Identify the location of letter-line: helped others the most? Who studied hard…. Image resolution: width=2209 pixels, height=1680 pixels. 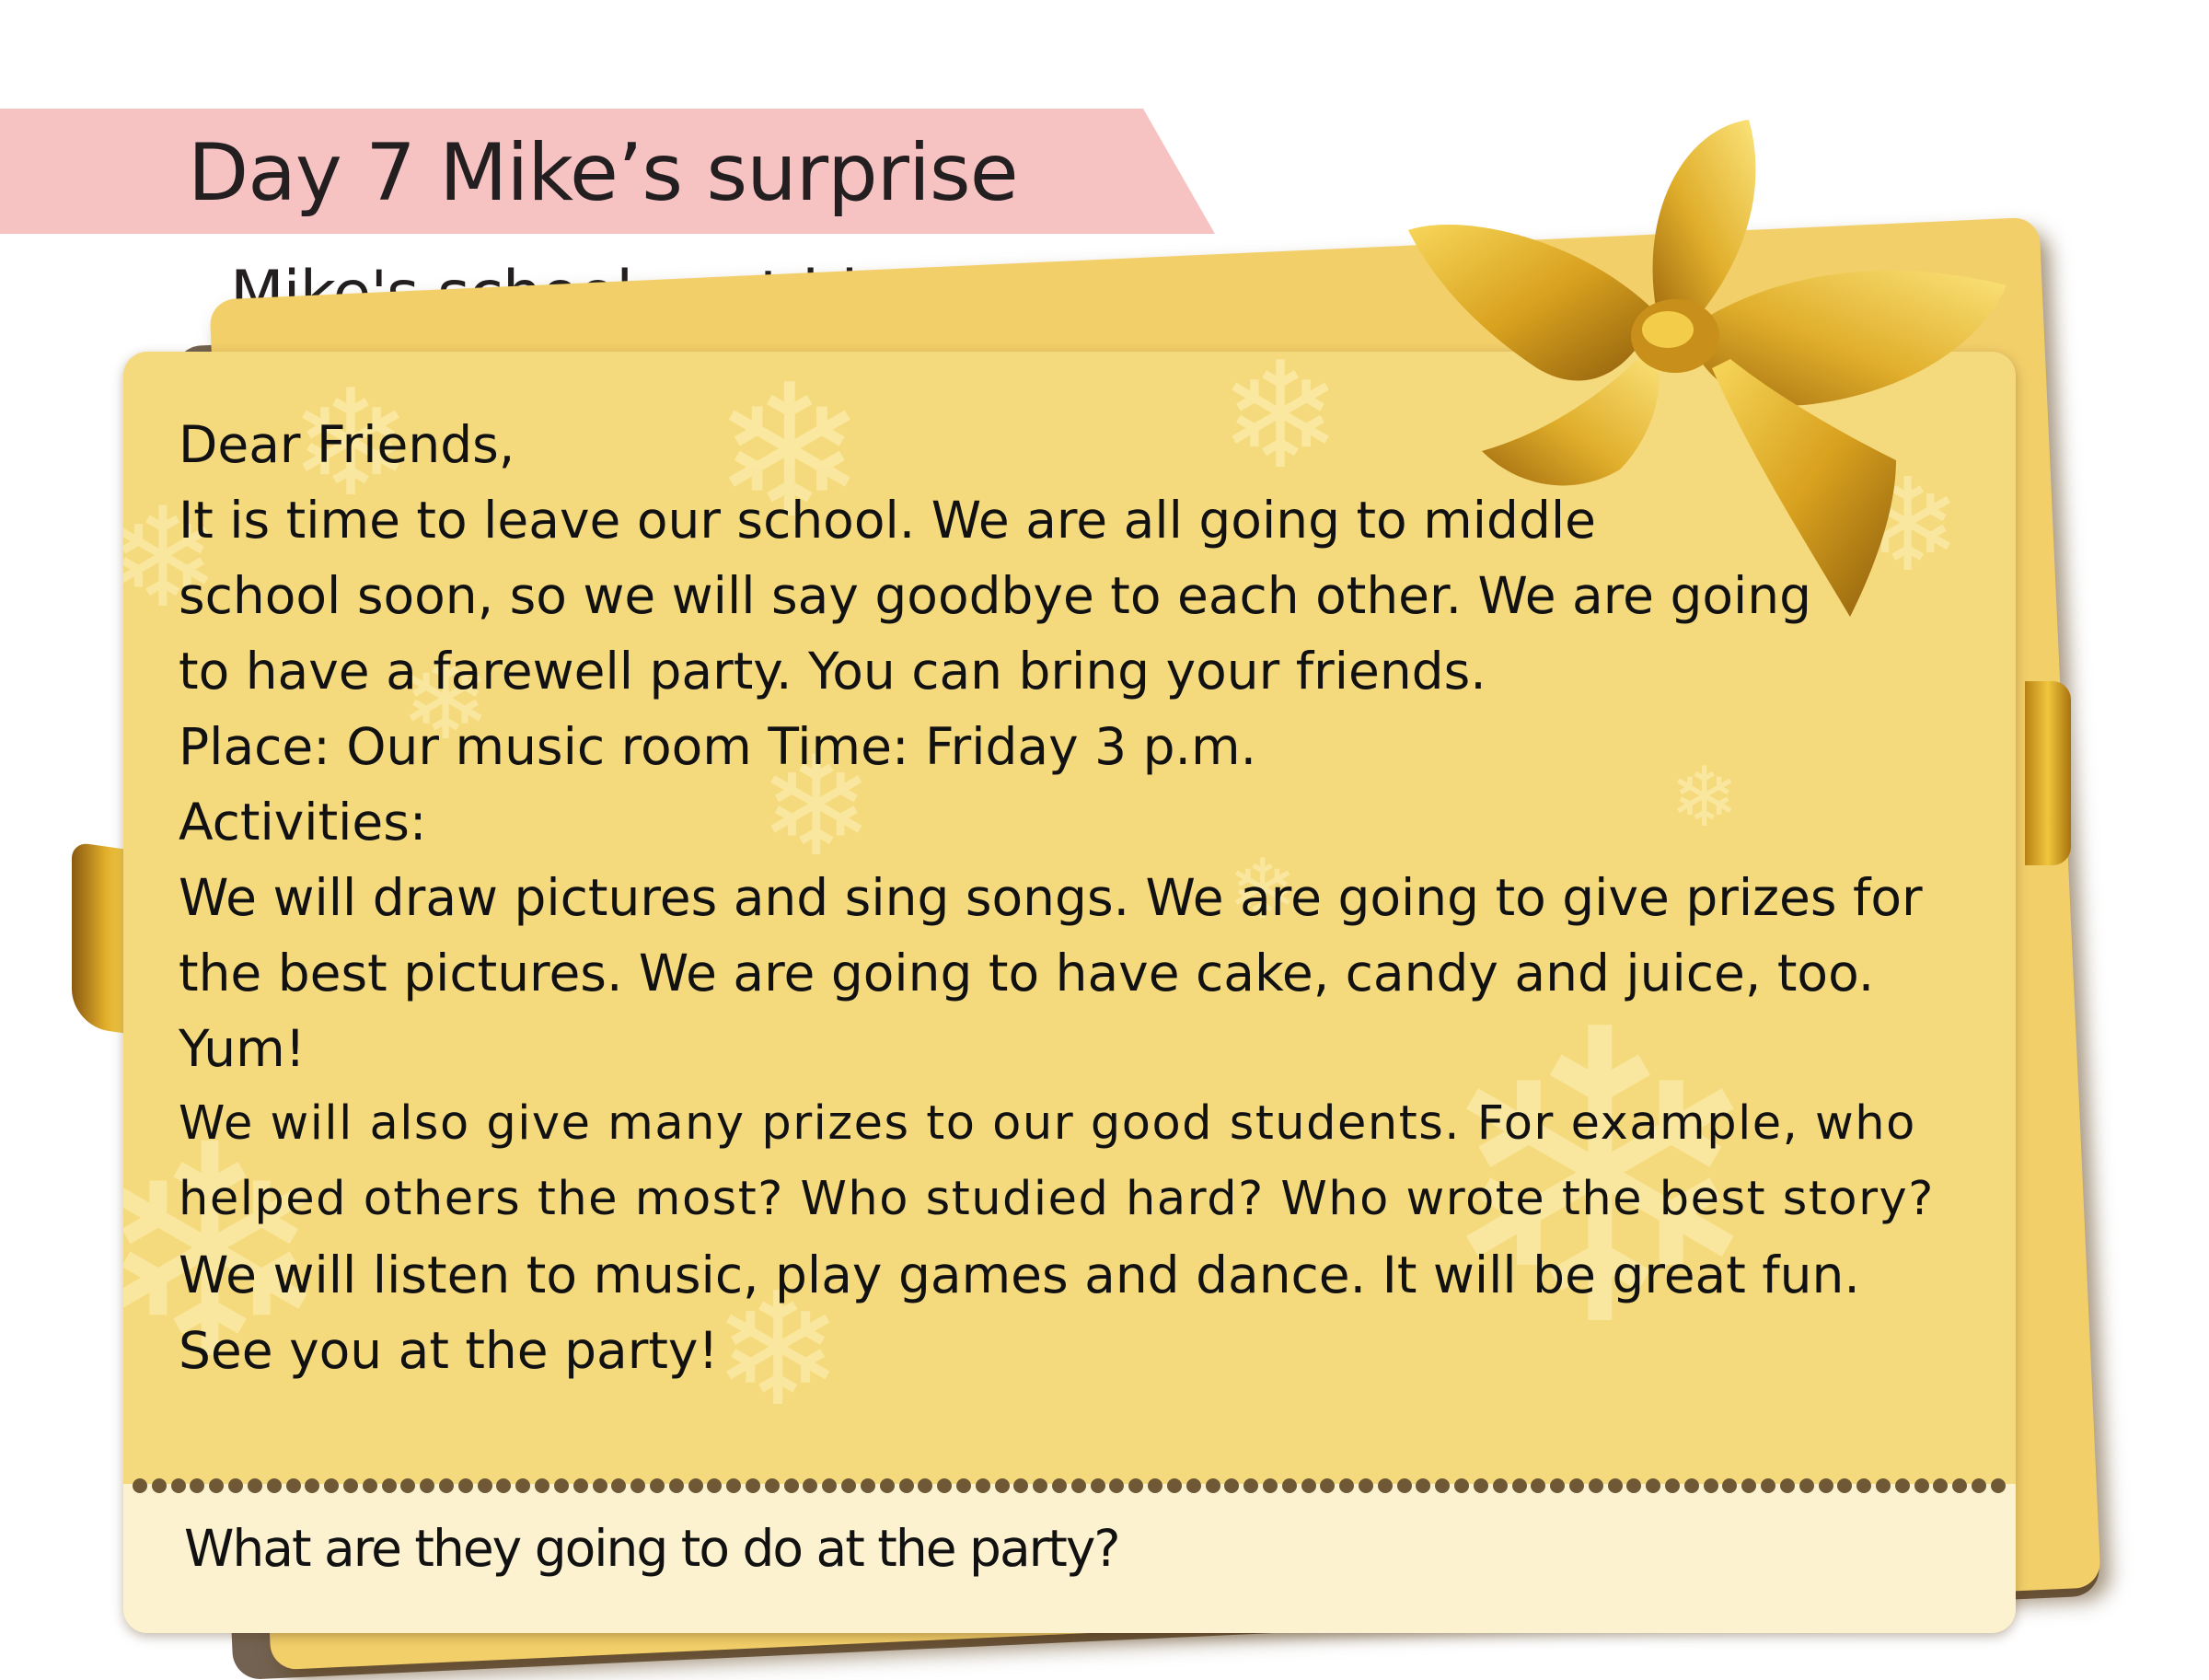
(1057, 1199).